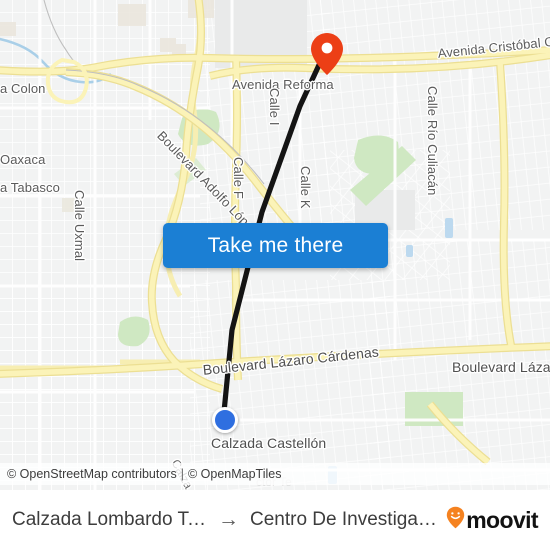  I want to click on moovit-logo: moovit, so click(492, 520).